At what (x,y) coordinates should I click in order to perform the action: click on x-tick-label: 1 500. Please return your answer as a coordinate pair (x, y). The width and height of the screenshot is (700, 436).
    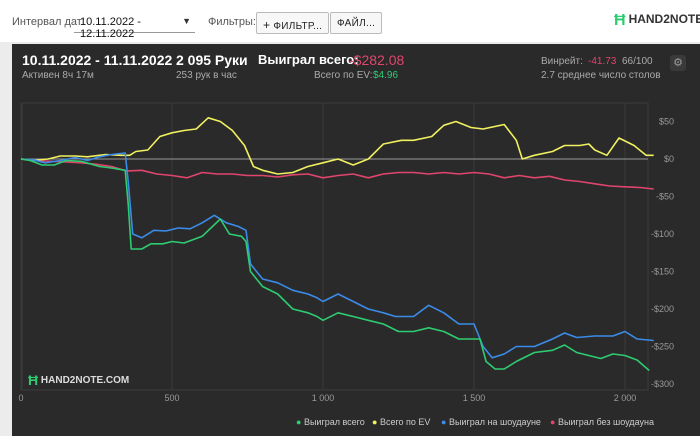
    Looking at the image, I should click on (474, 398).